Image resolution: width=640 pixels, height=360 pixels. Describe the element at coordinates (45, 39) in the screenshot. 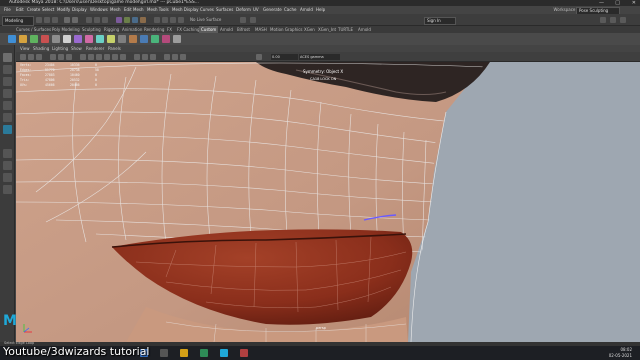

I see `cone-icon` at that location.